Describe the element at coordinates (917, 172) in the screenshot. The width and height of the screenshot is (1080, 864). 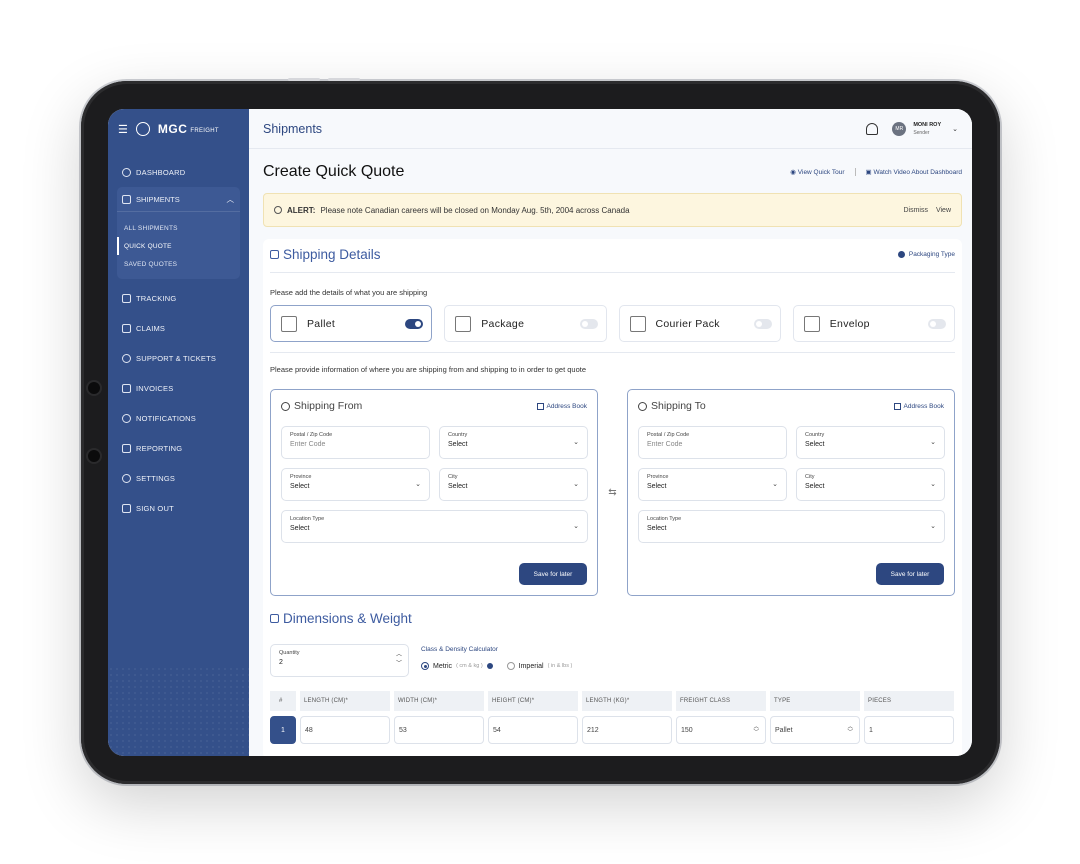
I see `watch-video-label: Watch Video About Dashboard` at that location.